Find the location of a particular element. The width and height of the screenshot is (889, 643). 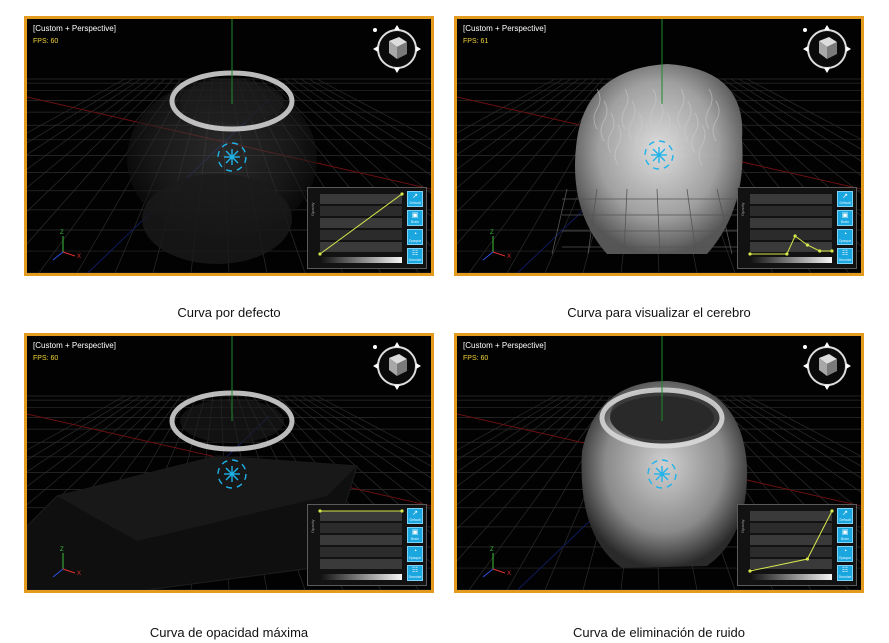

caption-denoise: Curva de eliminación de ruido is located at coordinates (659, 632).